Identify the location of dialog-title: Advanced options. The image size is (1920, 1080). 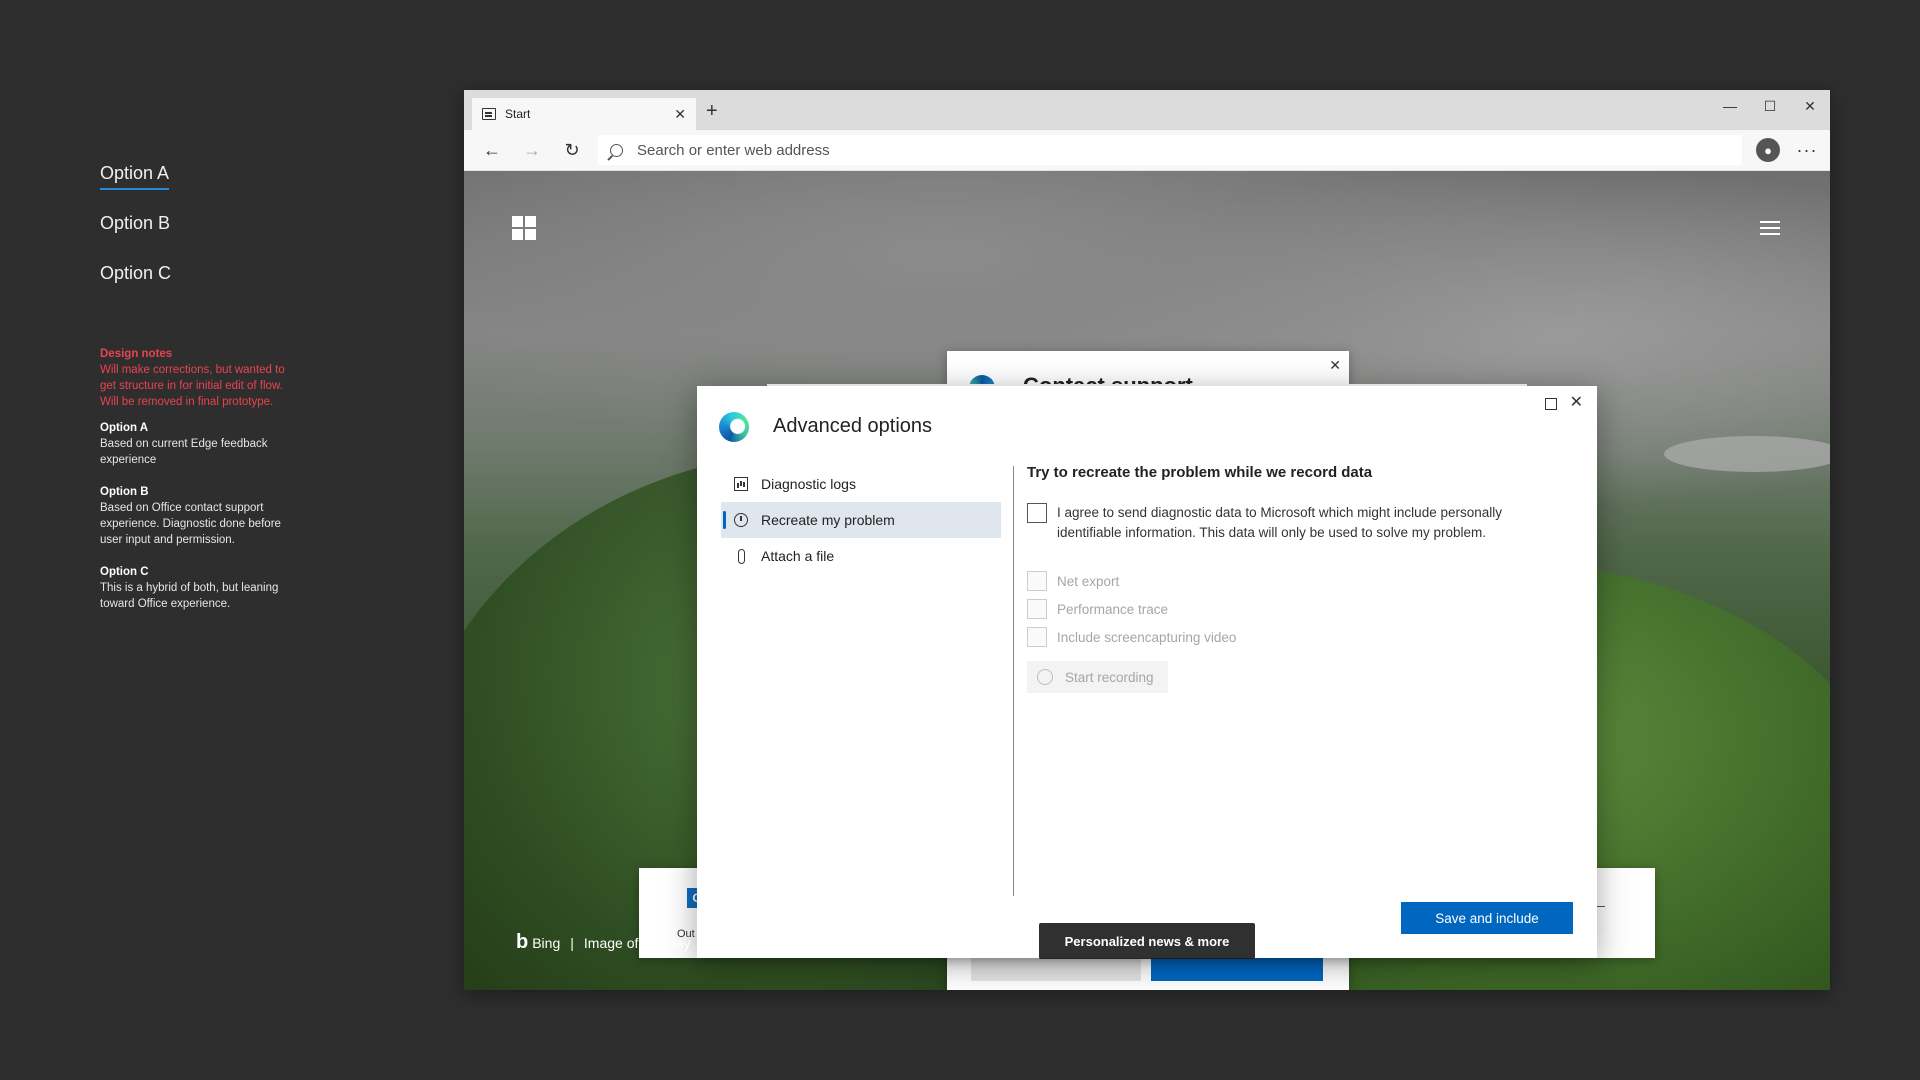
(853, 426).